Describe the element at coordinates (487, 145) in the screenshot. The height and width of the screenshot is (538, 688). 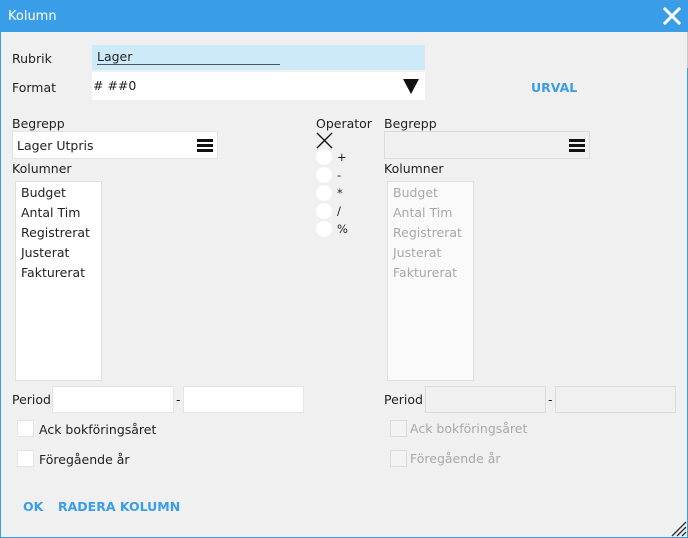
I see `right-begrepp-select` at that location.